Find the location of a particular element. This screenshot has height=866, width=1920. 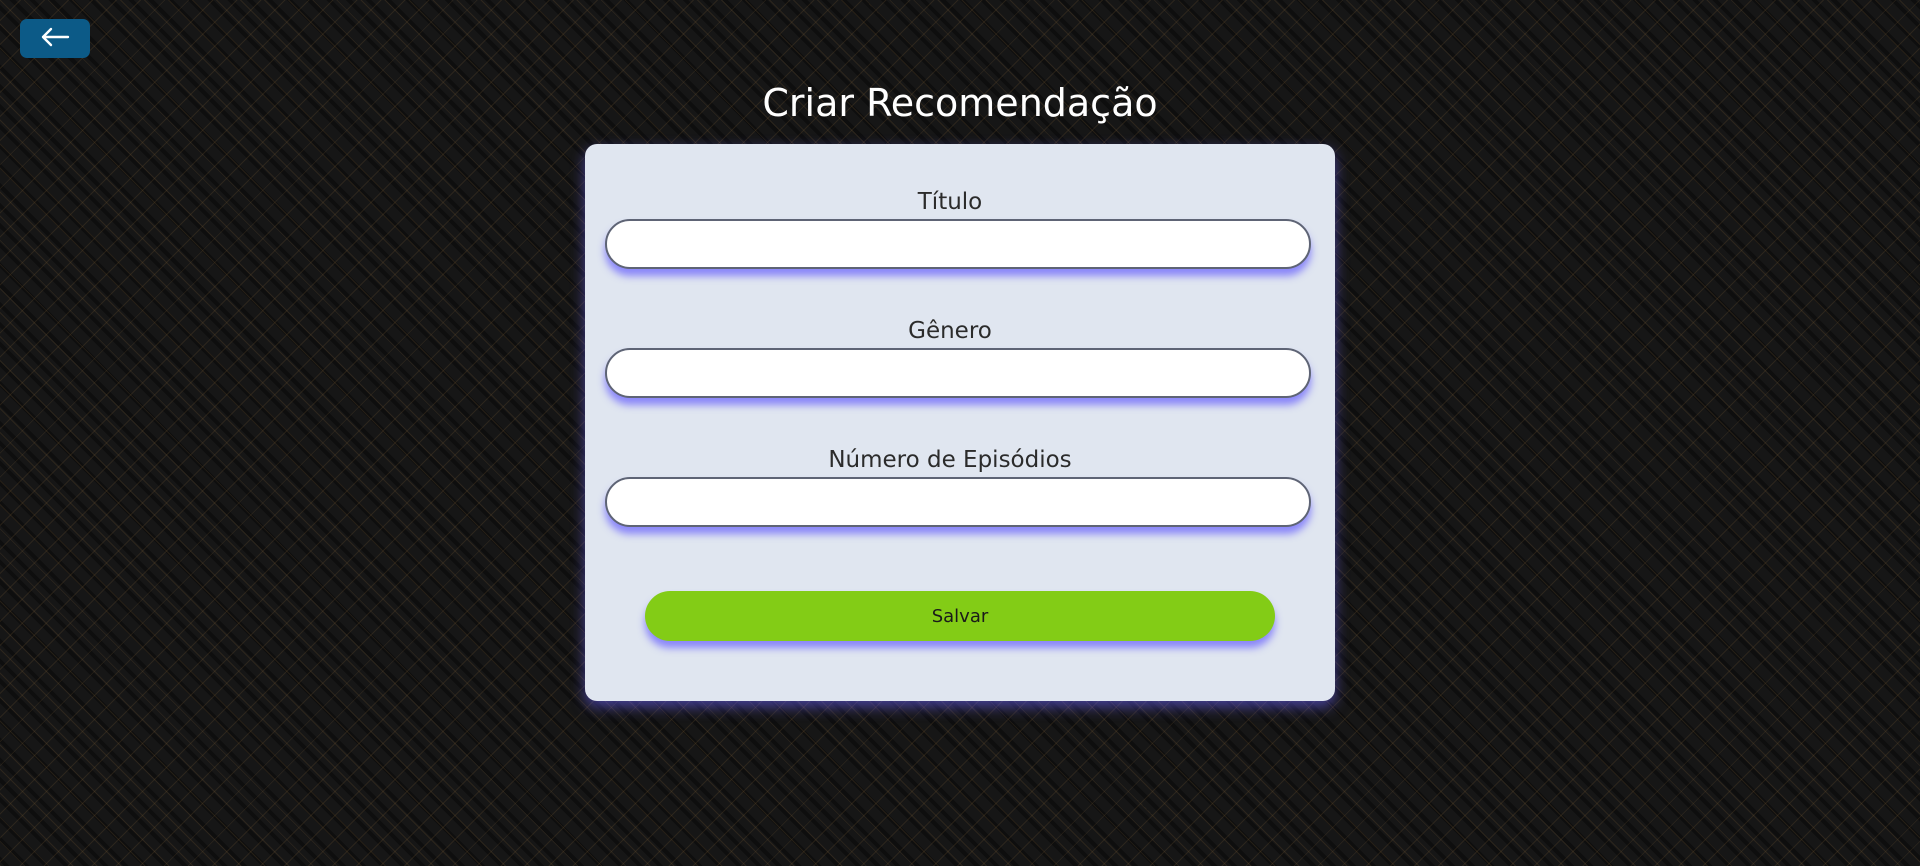

genre-input is located at coordinates (958, 373).